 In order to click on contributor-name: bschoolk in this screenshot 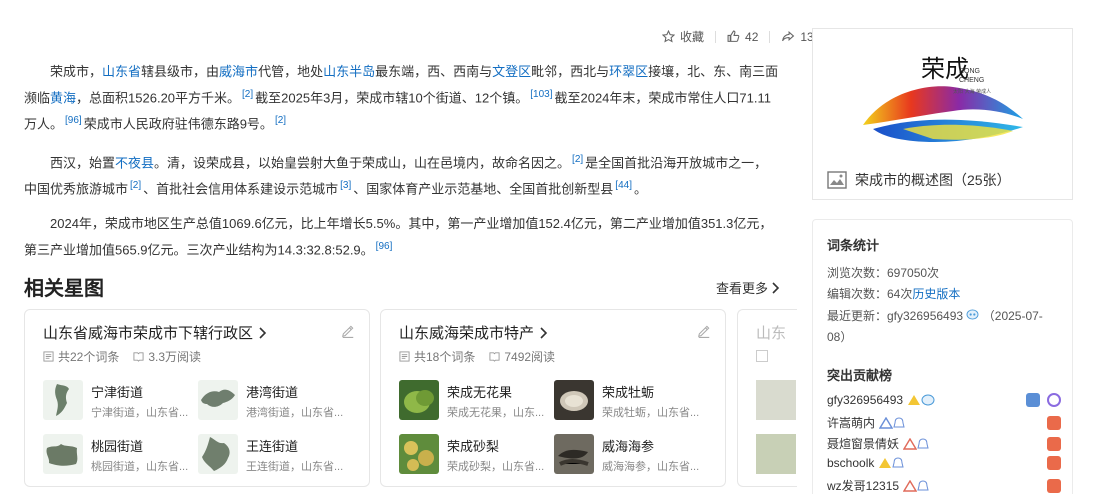, I will do `click(851, 463)`.